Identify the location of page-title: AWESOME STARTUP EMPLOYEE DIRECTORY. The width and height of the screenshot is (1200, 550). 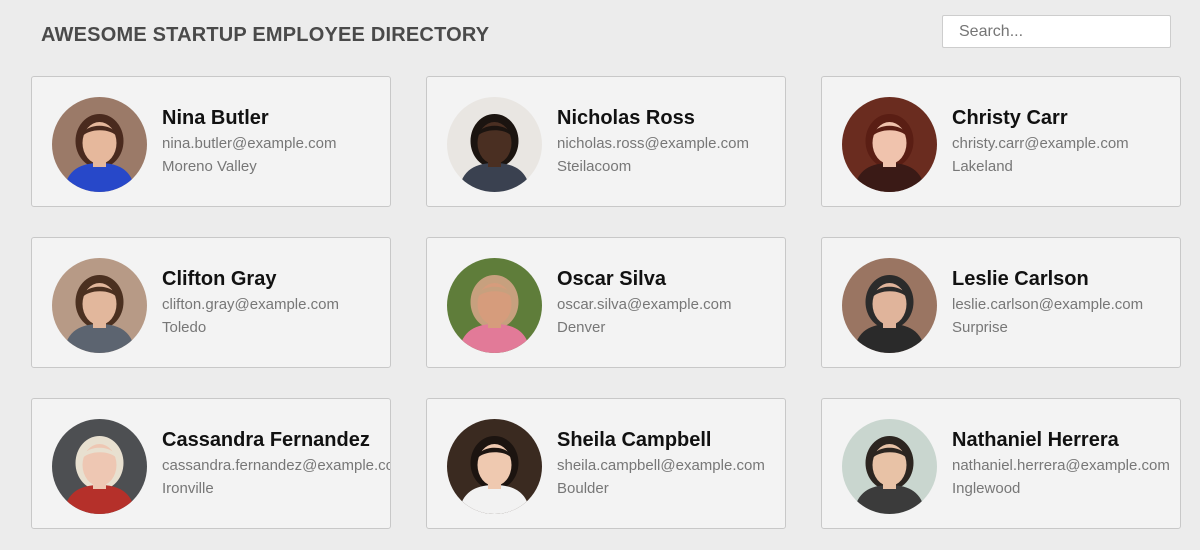
(265, 35).